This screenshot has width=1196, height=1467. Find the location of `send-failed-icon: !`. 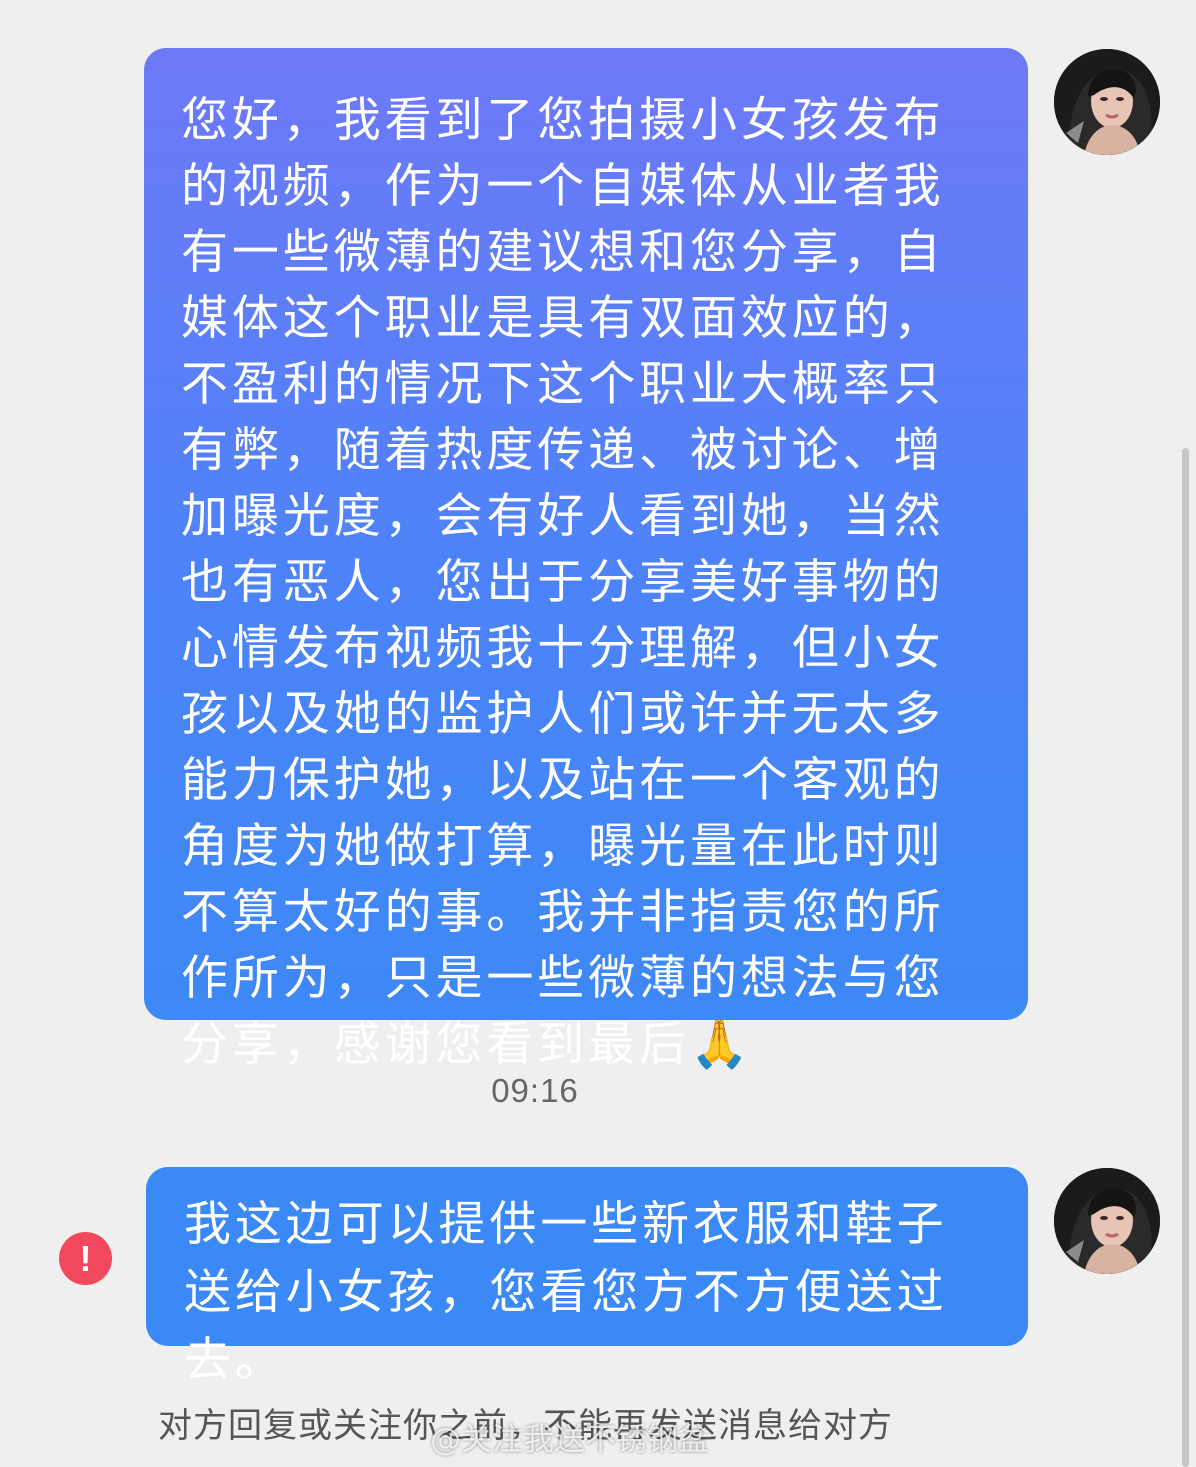

send-failed-icon: ! is located at coordinates (85, 1258).